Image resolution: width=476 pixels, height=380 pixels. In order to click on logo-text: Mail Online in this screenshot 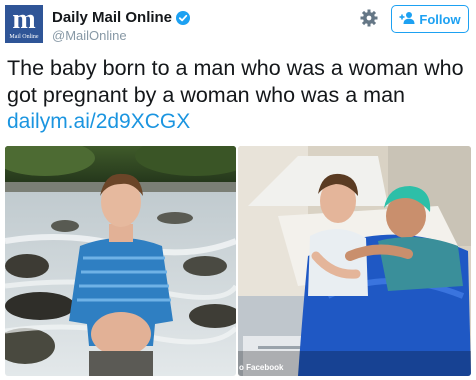, I will do `click(24, 37)`.